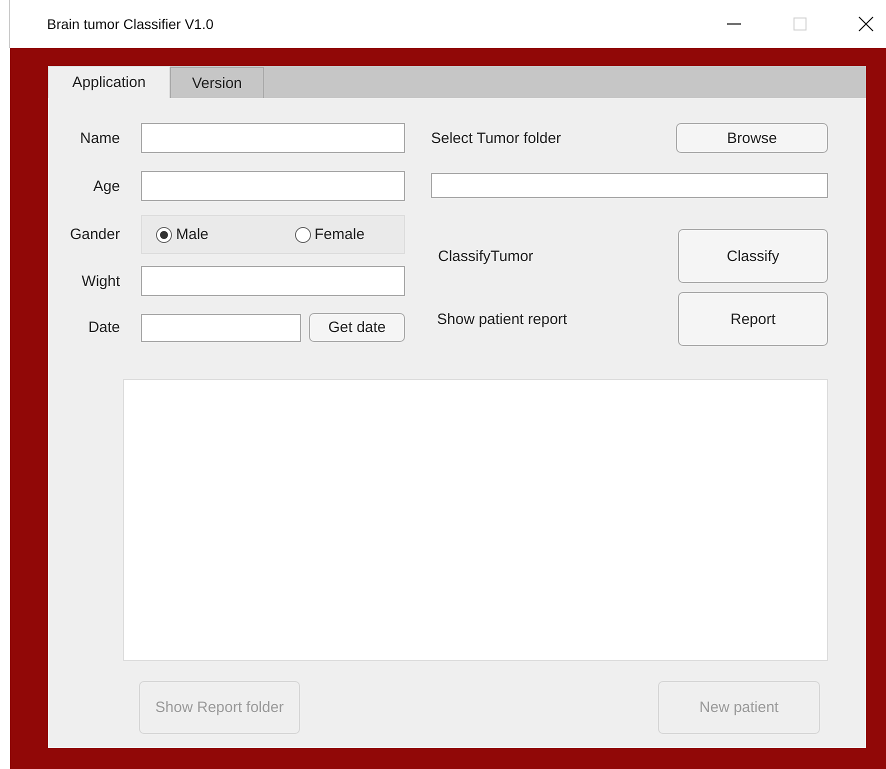 This screenshot has width=886, height=769. Describe the element at coordinates (496, 138) in the screenshot. I see `folder-label: Select Tumor folder` at that location.